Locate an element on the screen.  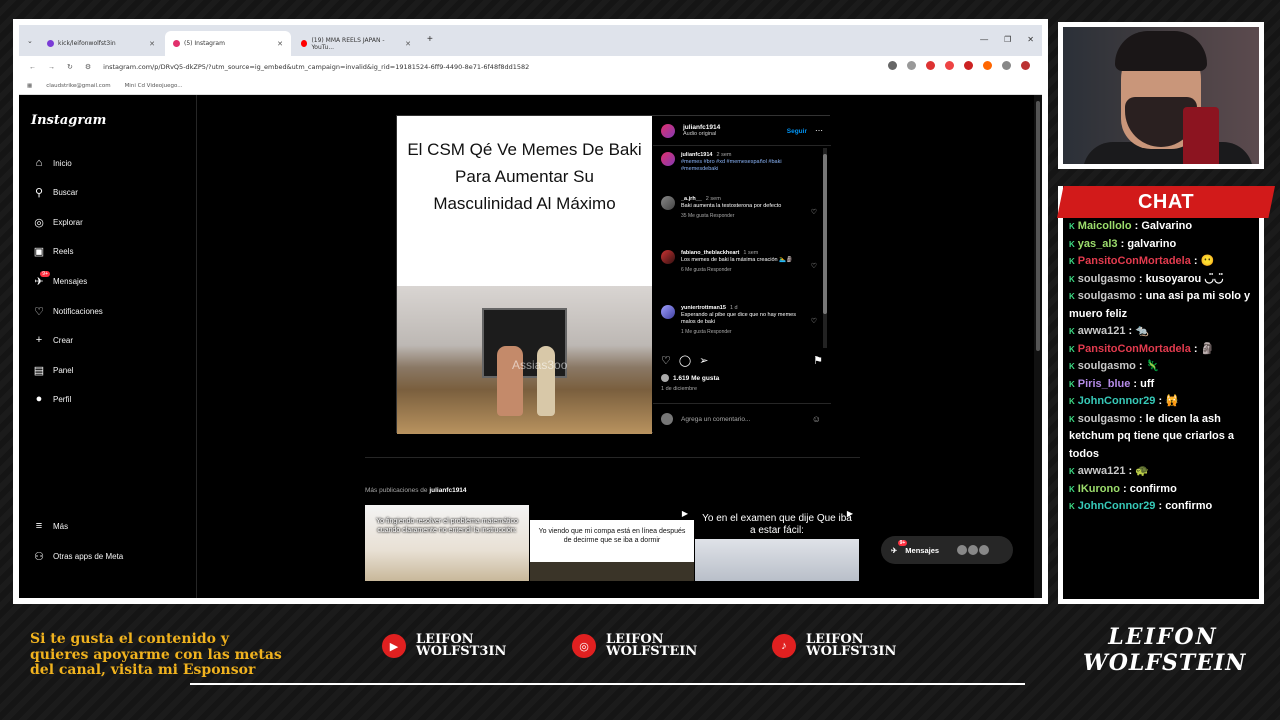
sidebar-item-panel: ▤ Panel is located at coordinates (53, 370).